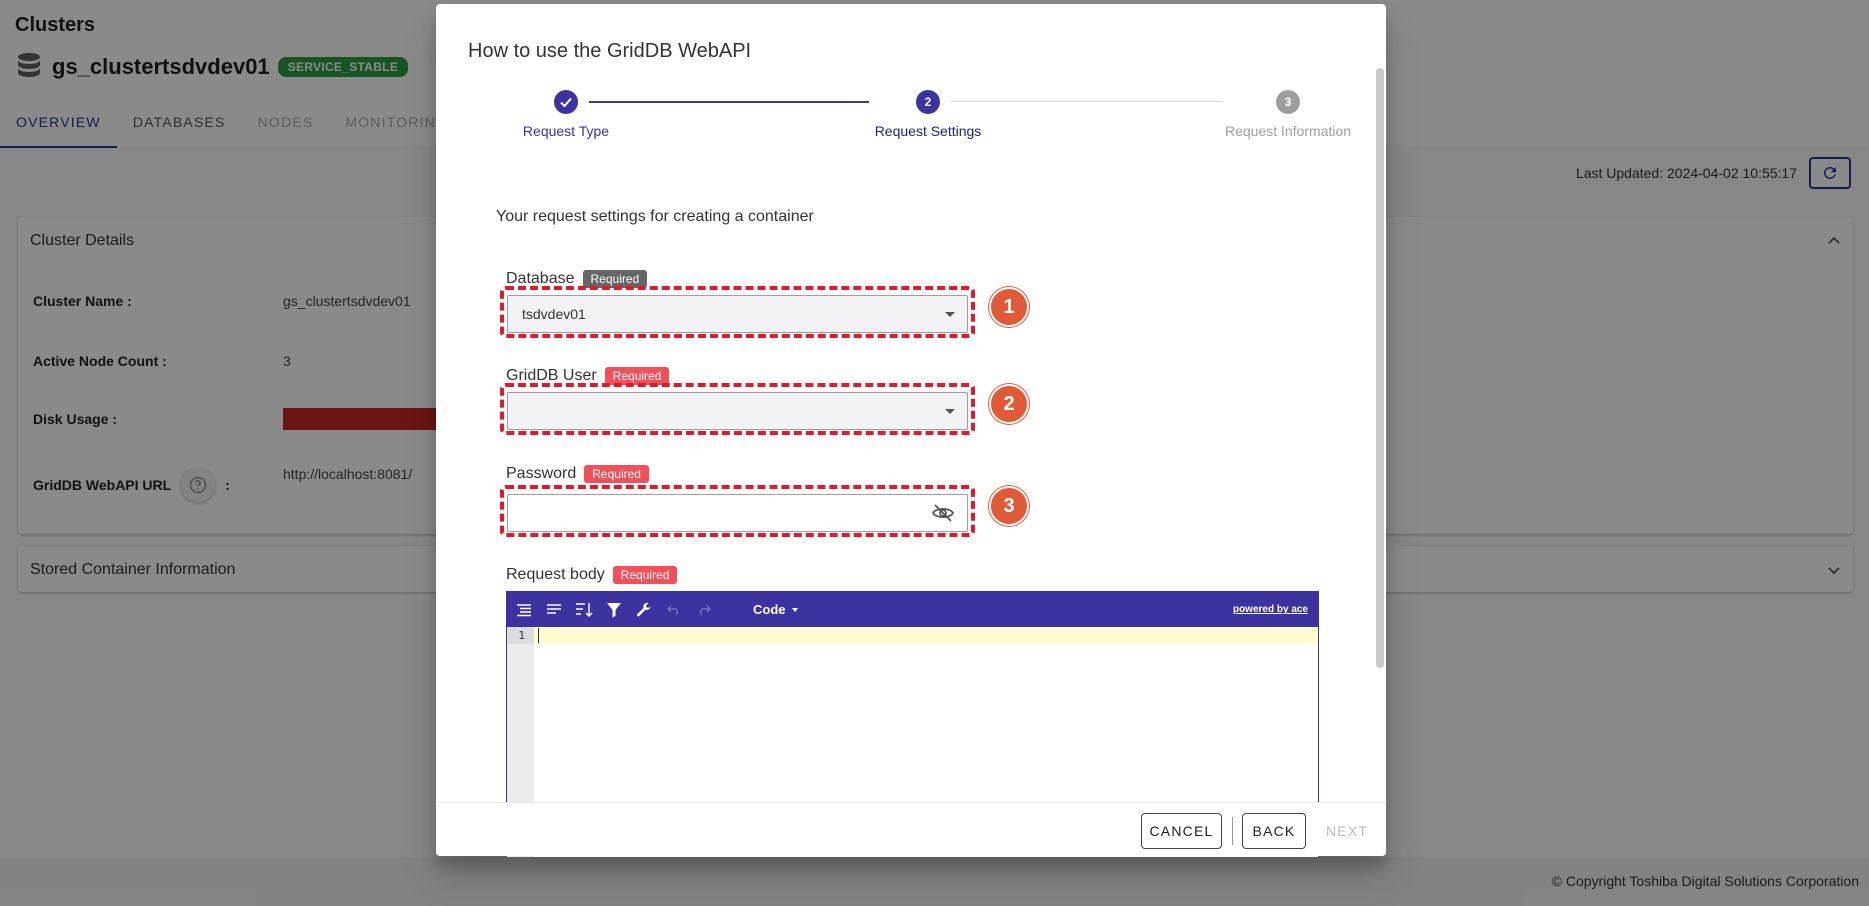  Describe the element at coordinates (1288, 131) in the screenshot. I see `step-3-label: Request Information` at that location.